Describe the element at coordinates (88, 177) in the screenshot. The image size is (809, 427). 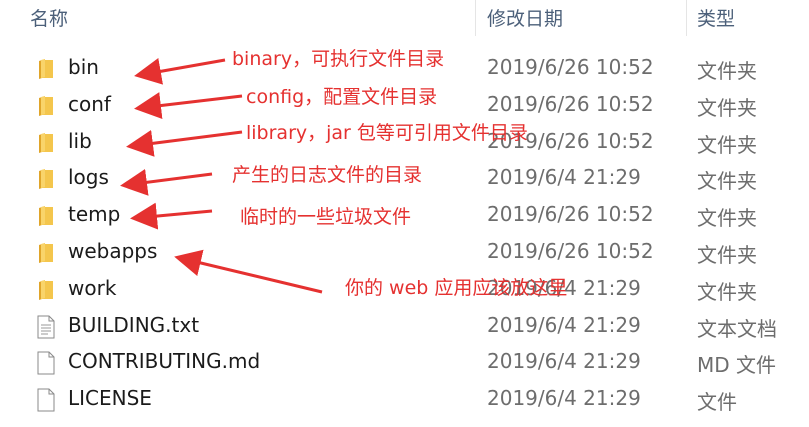
I see `file-name: logs` at that location.